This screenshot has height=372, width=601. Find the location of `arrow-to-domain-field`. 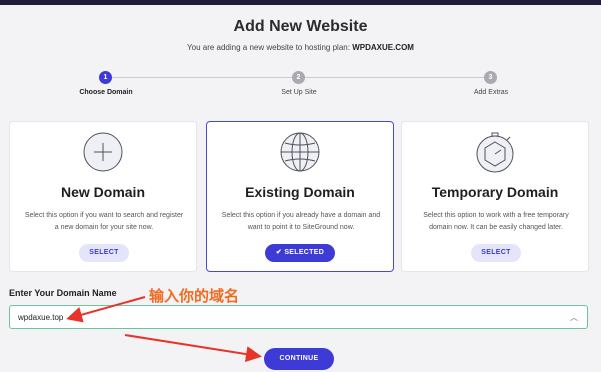

arrow-to-domain-field is located at coordinates (106, 309).